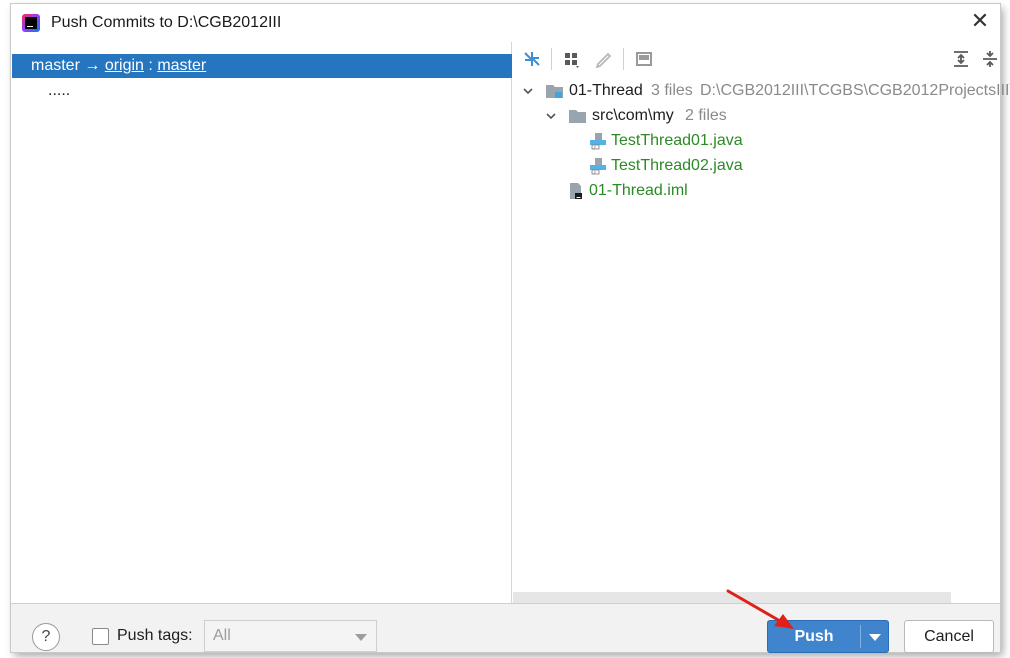 This screenshot has height=658, width=1010. Describe the element at coordinates (222, 635) in the screenshot. I see `push-tags-value: All` at that location.